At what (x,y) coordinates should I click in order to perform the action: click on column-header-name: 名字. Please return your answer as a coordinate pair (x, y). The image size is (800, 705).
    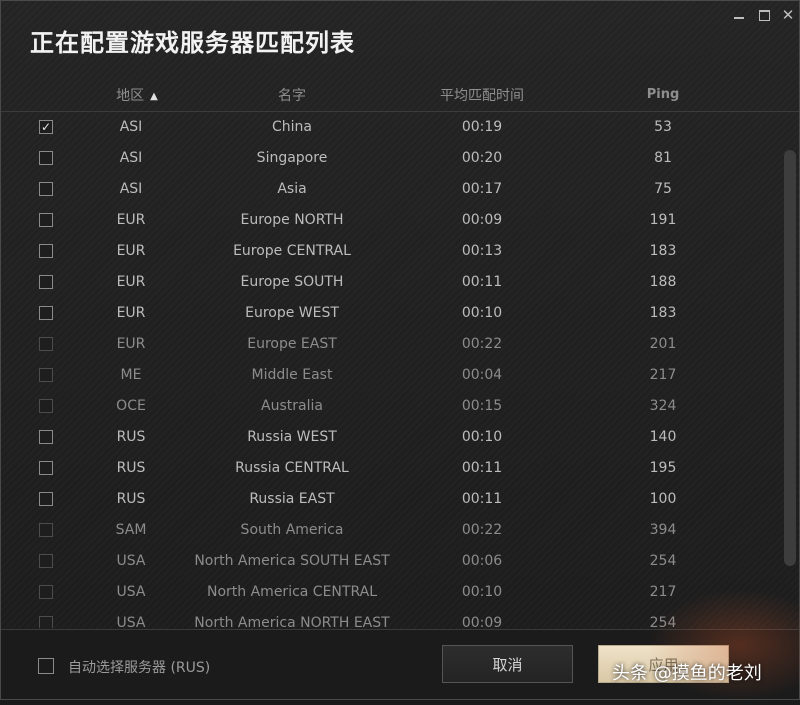
    Looking at the image, I should click on (292, 95).